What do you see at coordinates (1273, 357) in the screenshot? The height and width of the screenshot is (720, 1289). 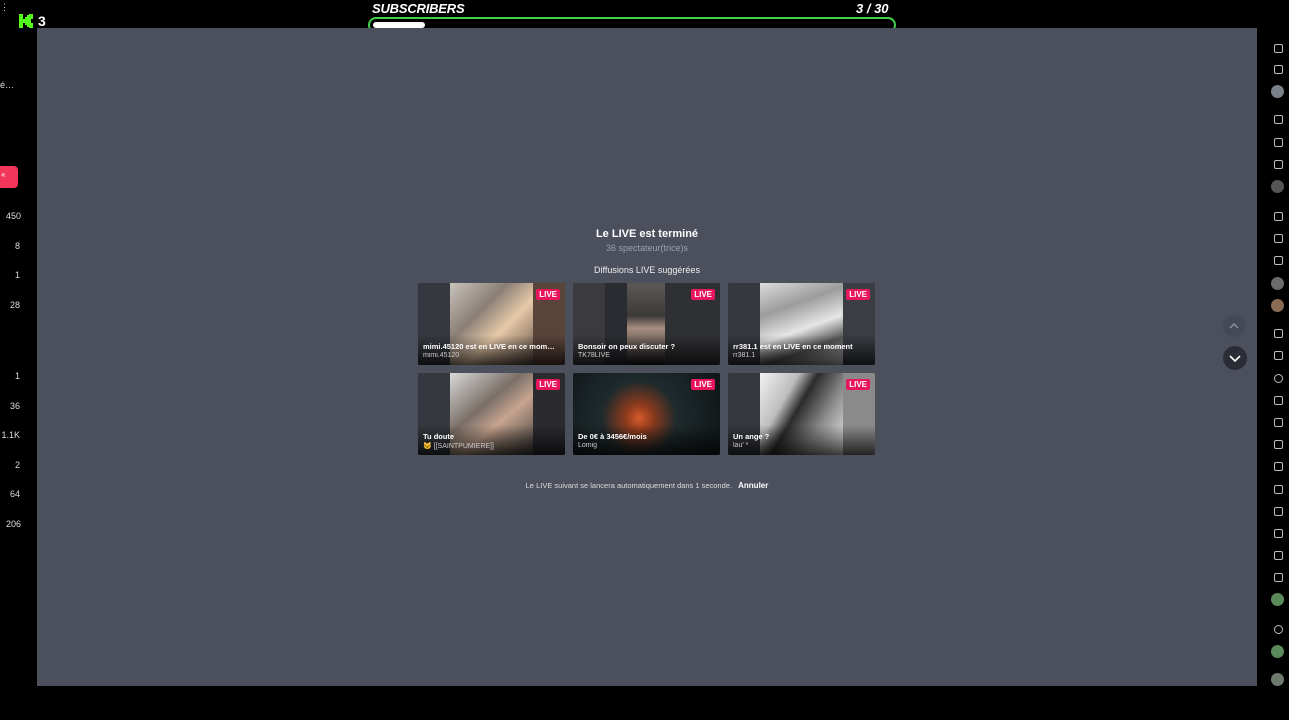 I see `right-sidebar` at bounding box center [1273, 357].